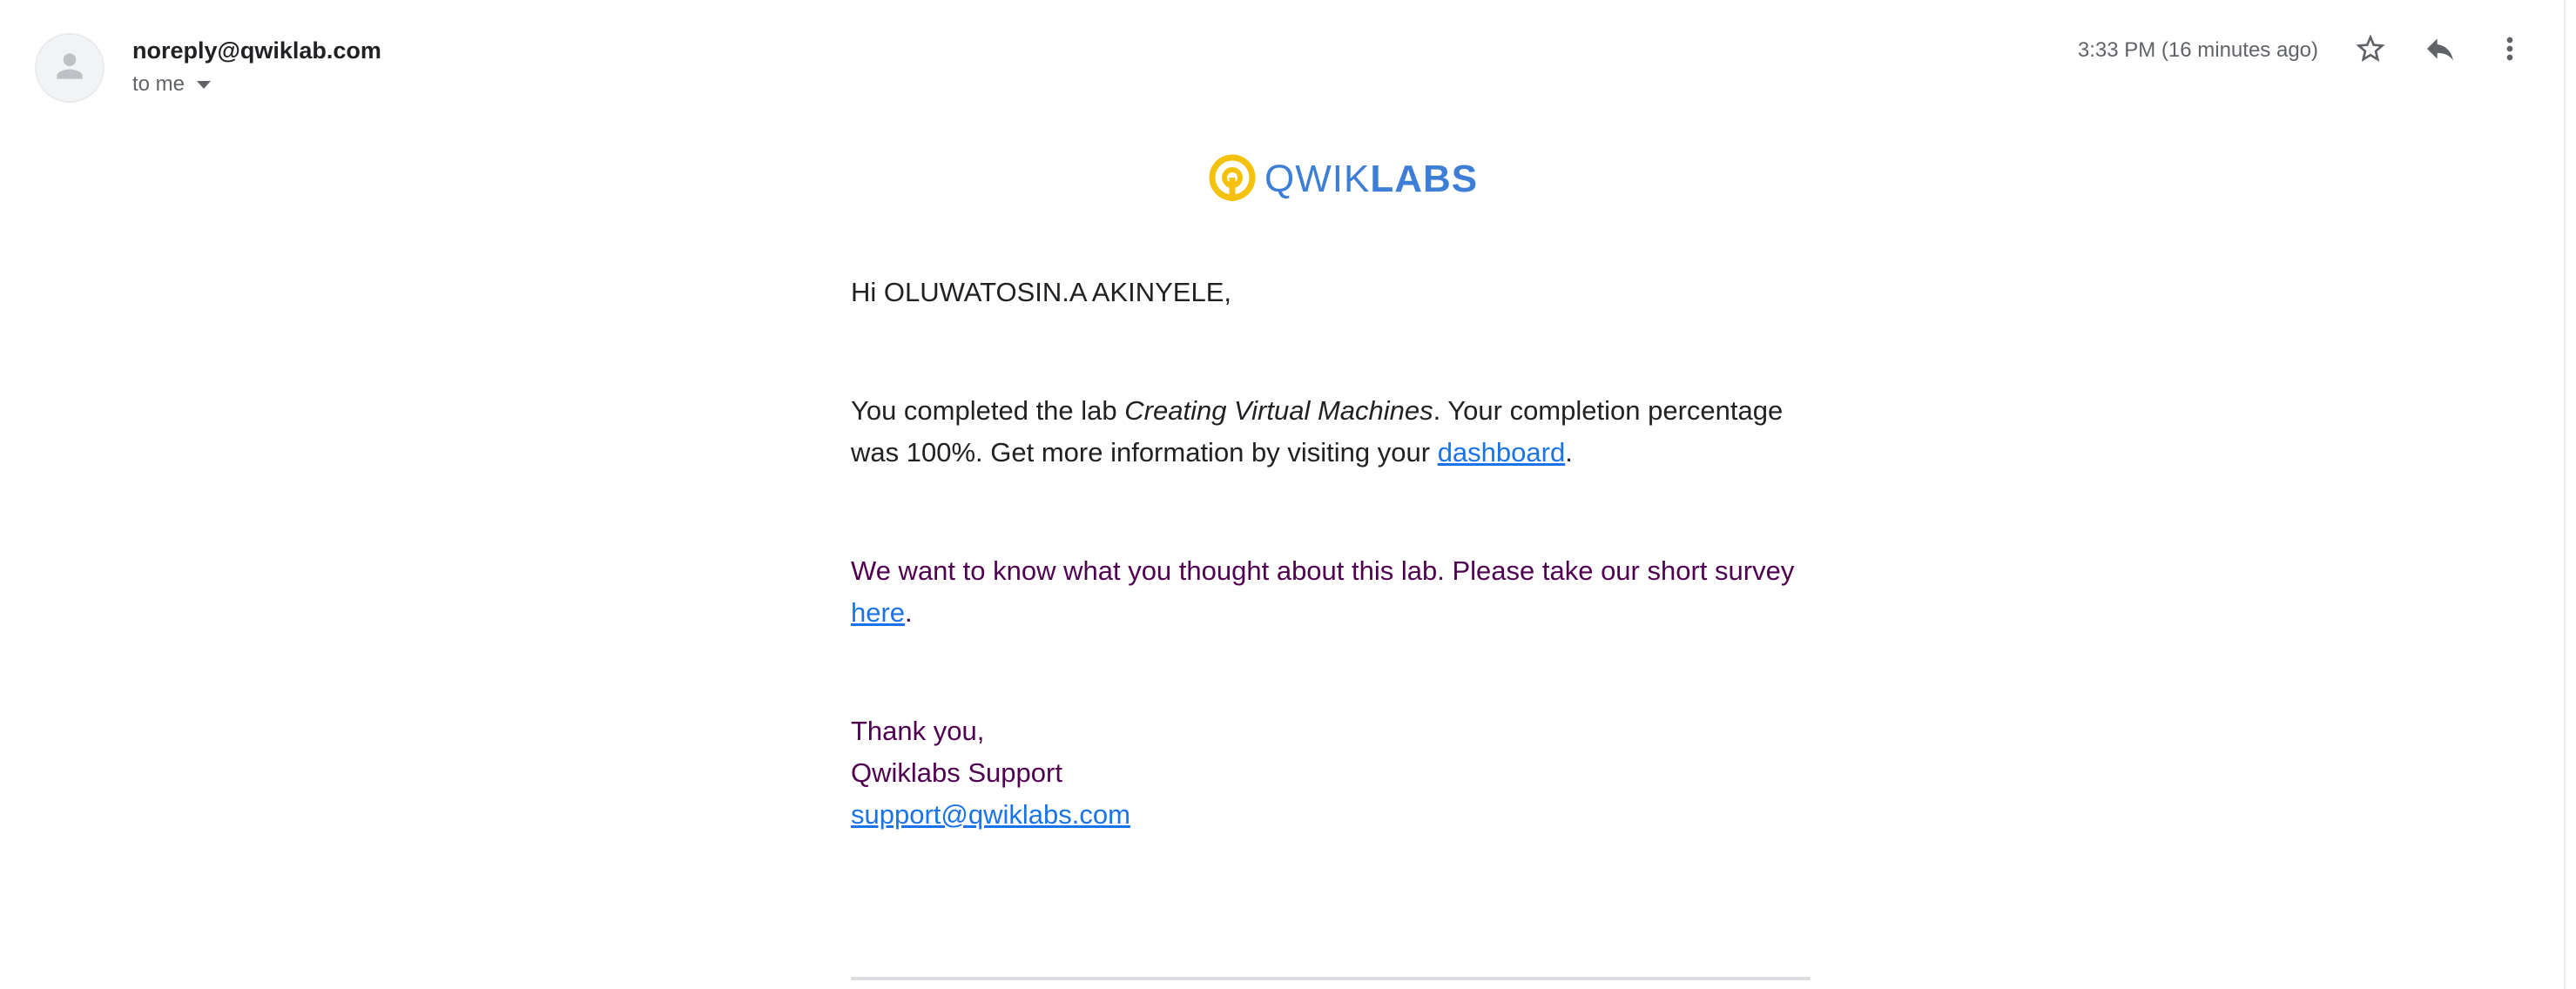 The height and width of the screenshot is (989, 2576). I want to click on qwiklabs-logo: QWIKLABS, so click(1344, 179).